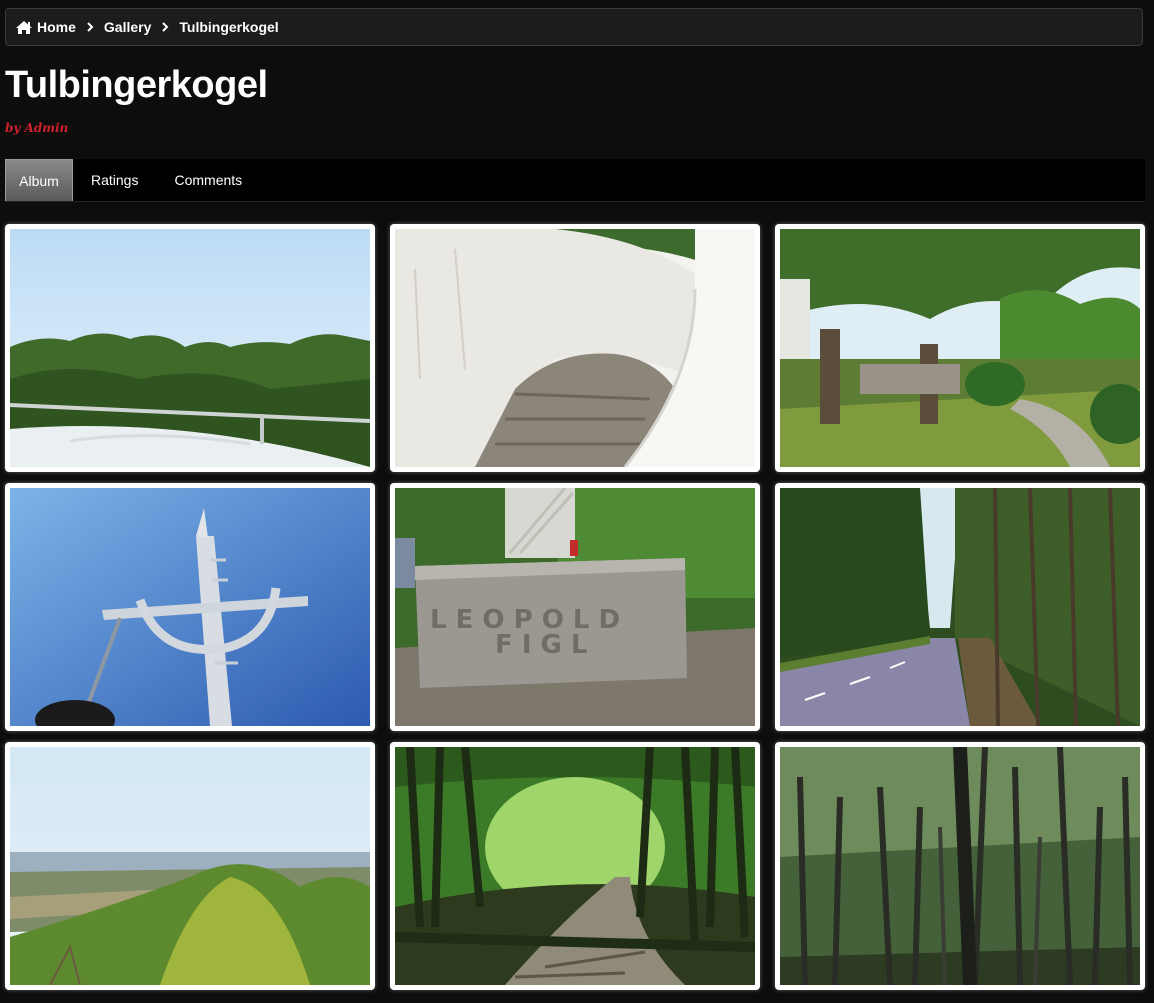 This screenshot has width=1154, height=1003. I want to click on photo-cross-sky, so click(190, 607).